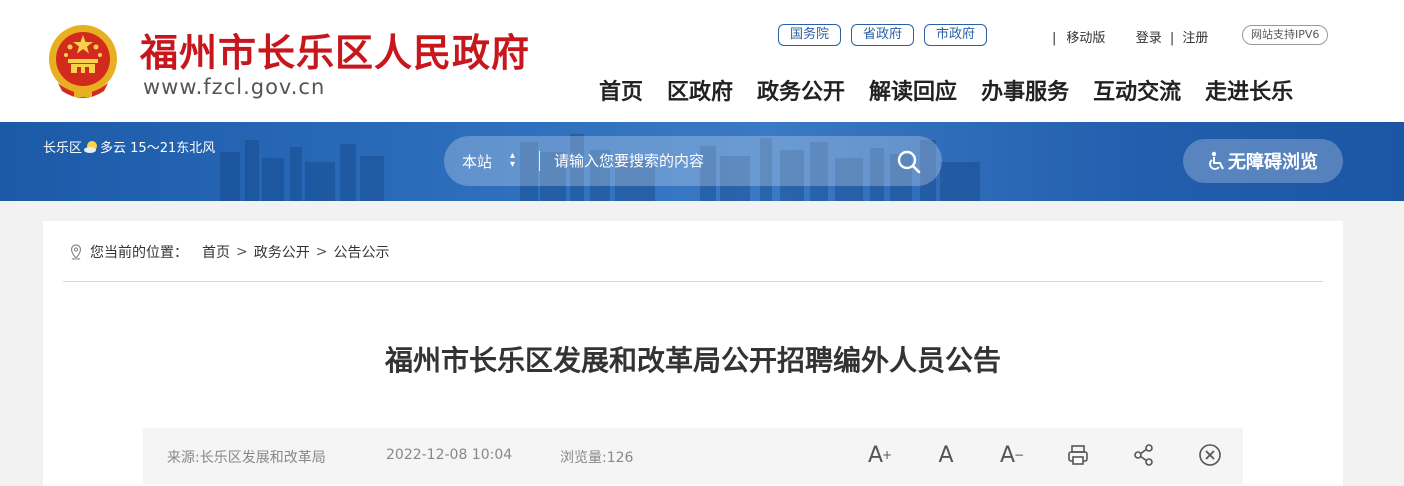 The width and height of the screenshot is (1404, 486). I want to click on nav-services: 办事服务, so click(1025, 90).